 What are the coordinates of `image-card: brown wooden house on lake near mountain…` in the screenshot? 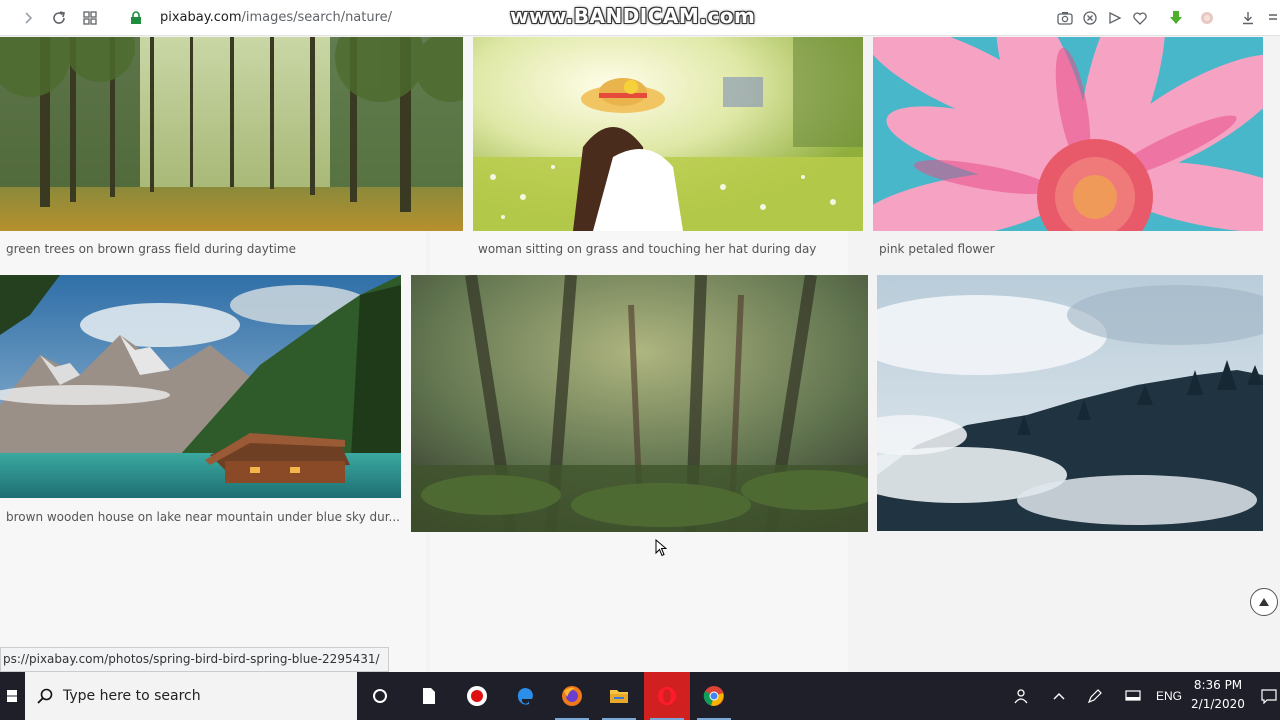 It's located at (200, 402).